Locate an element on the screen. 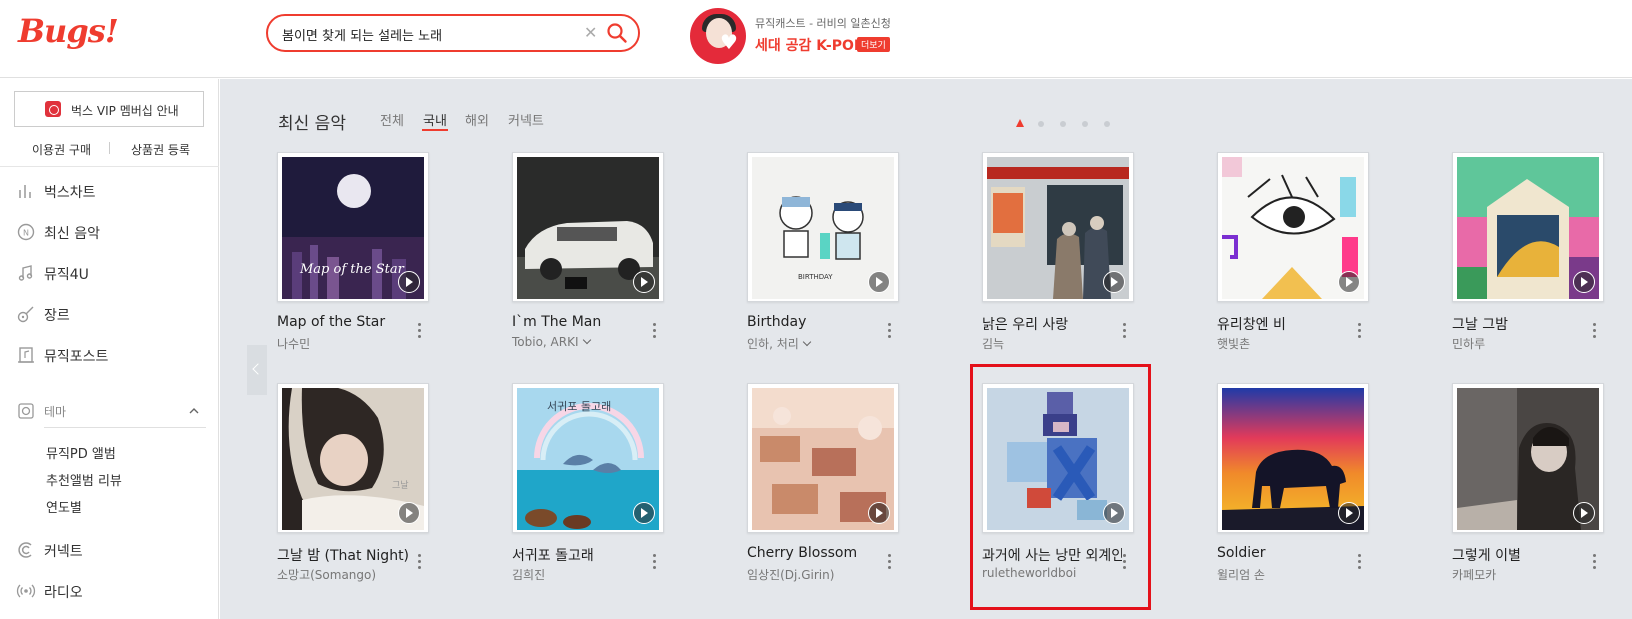 This screenshot has height=619, width=1632. album-title: Birthday is located at coordinates (817, 322).